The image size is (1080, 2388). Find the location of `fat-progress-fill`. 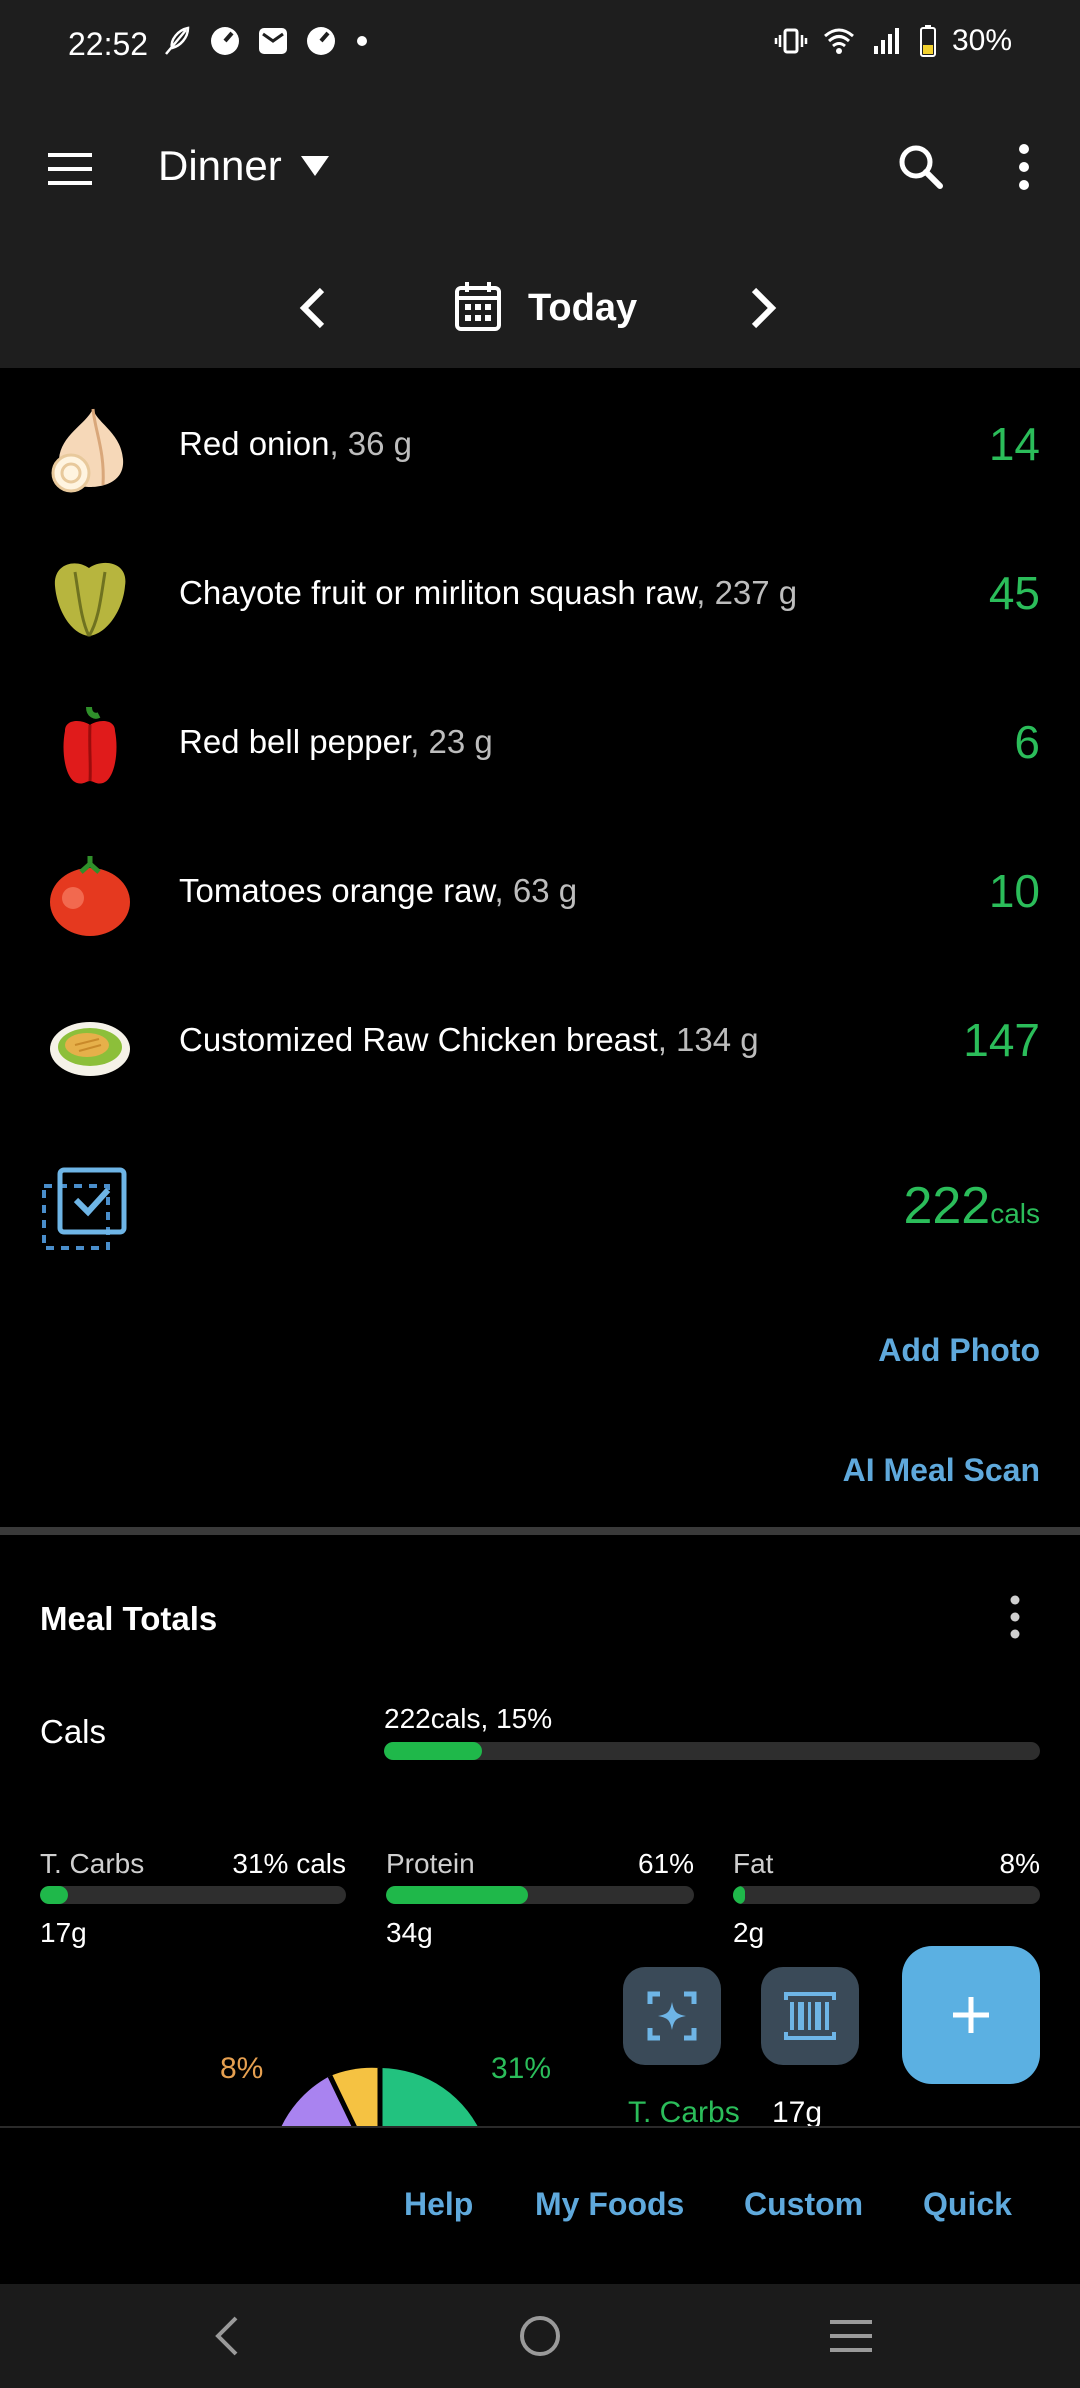

fat-progress-fill is located at coordinates (739, 1895).